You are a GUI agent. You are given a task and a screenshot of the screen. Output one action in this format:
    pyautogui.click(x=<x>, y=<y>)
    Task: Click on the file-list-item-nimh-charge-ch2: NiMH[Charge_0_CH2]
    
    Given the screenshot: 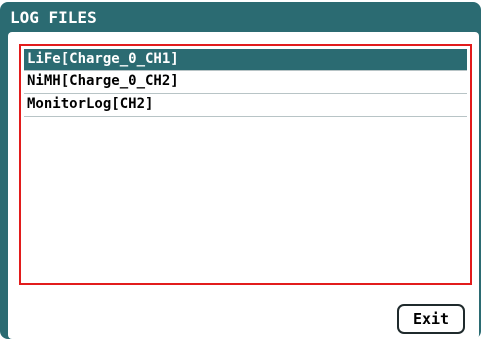 What is the action you would take?
    pyautogui.click(x=245, y=81)
    